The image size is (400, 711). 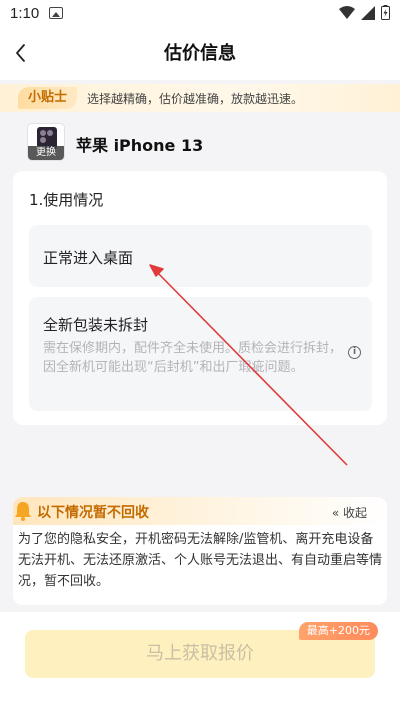 What do you see at coordinates (56, 13) in the screenshot?
I see `gallery-notification-icon` at bounding box center [56, 13].